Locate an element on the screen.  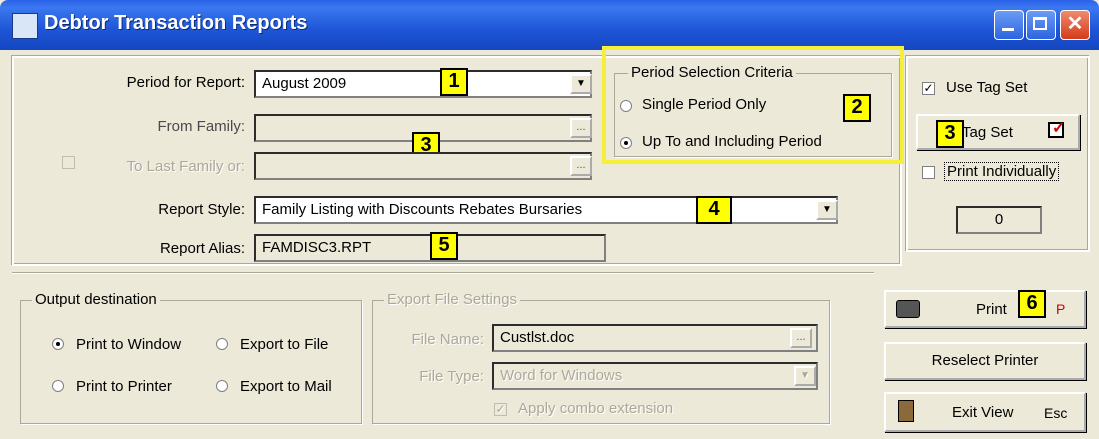
export-to-mail-label: Export to Mail is located at coordinates (286, 386).